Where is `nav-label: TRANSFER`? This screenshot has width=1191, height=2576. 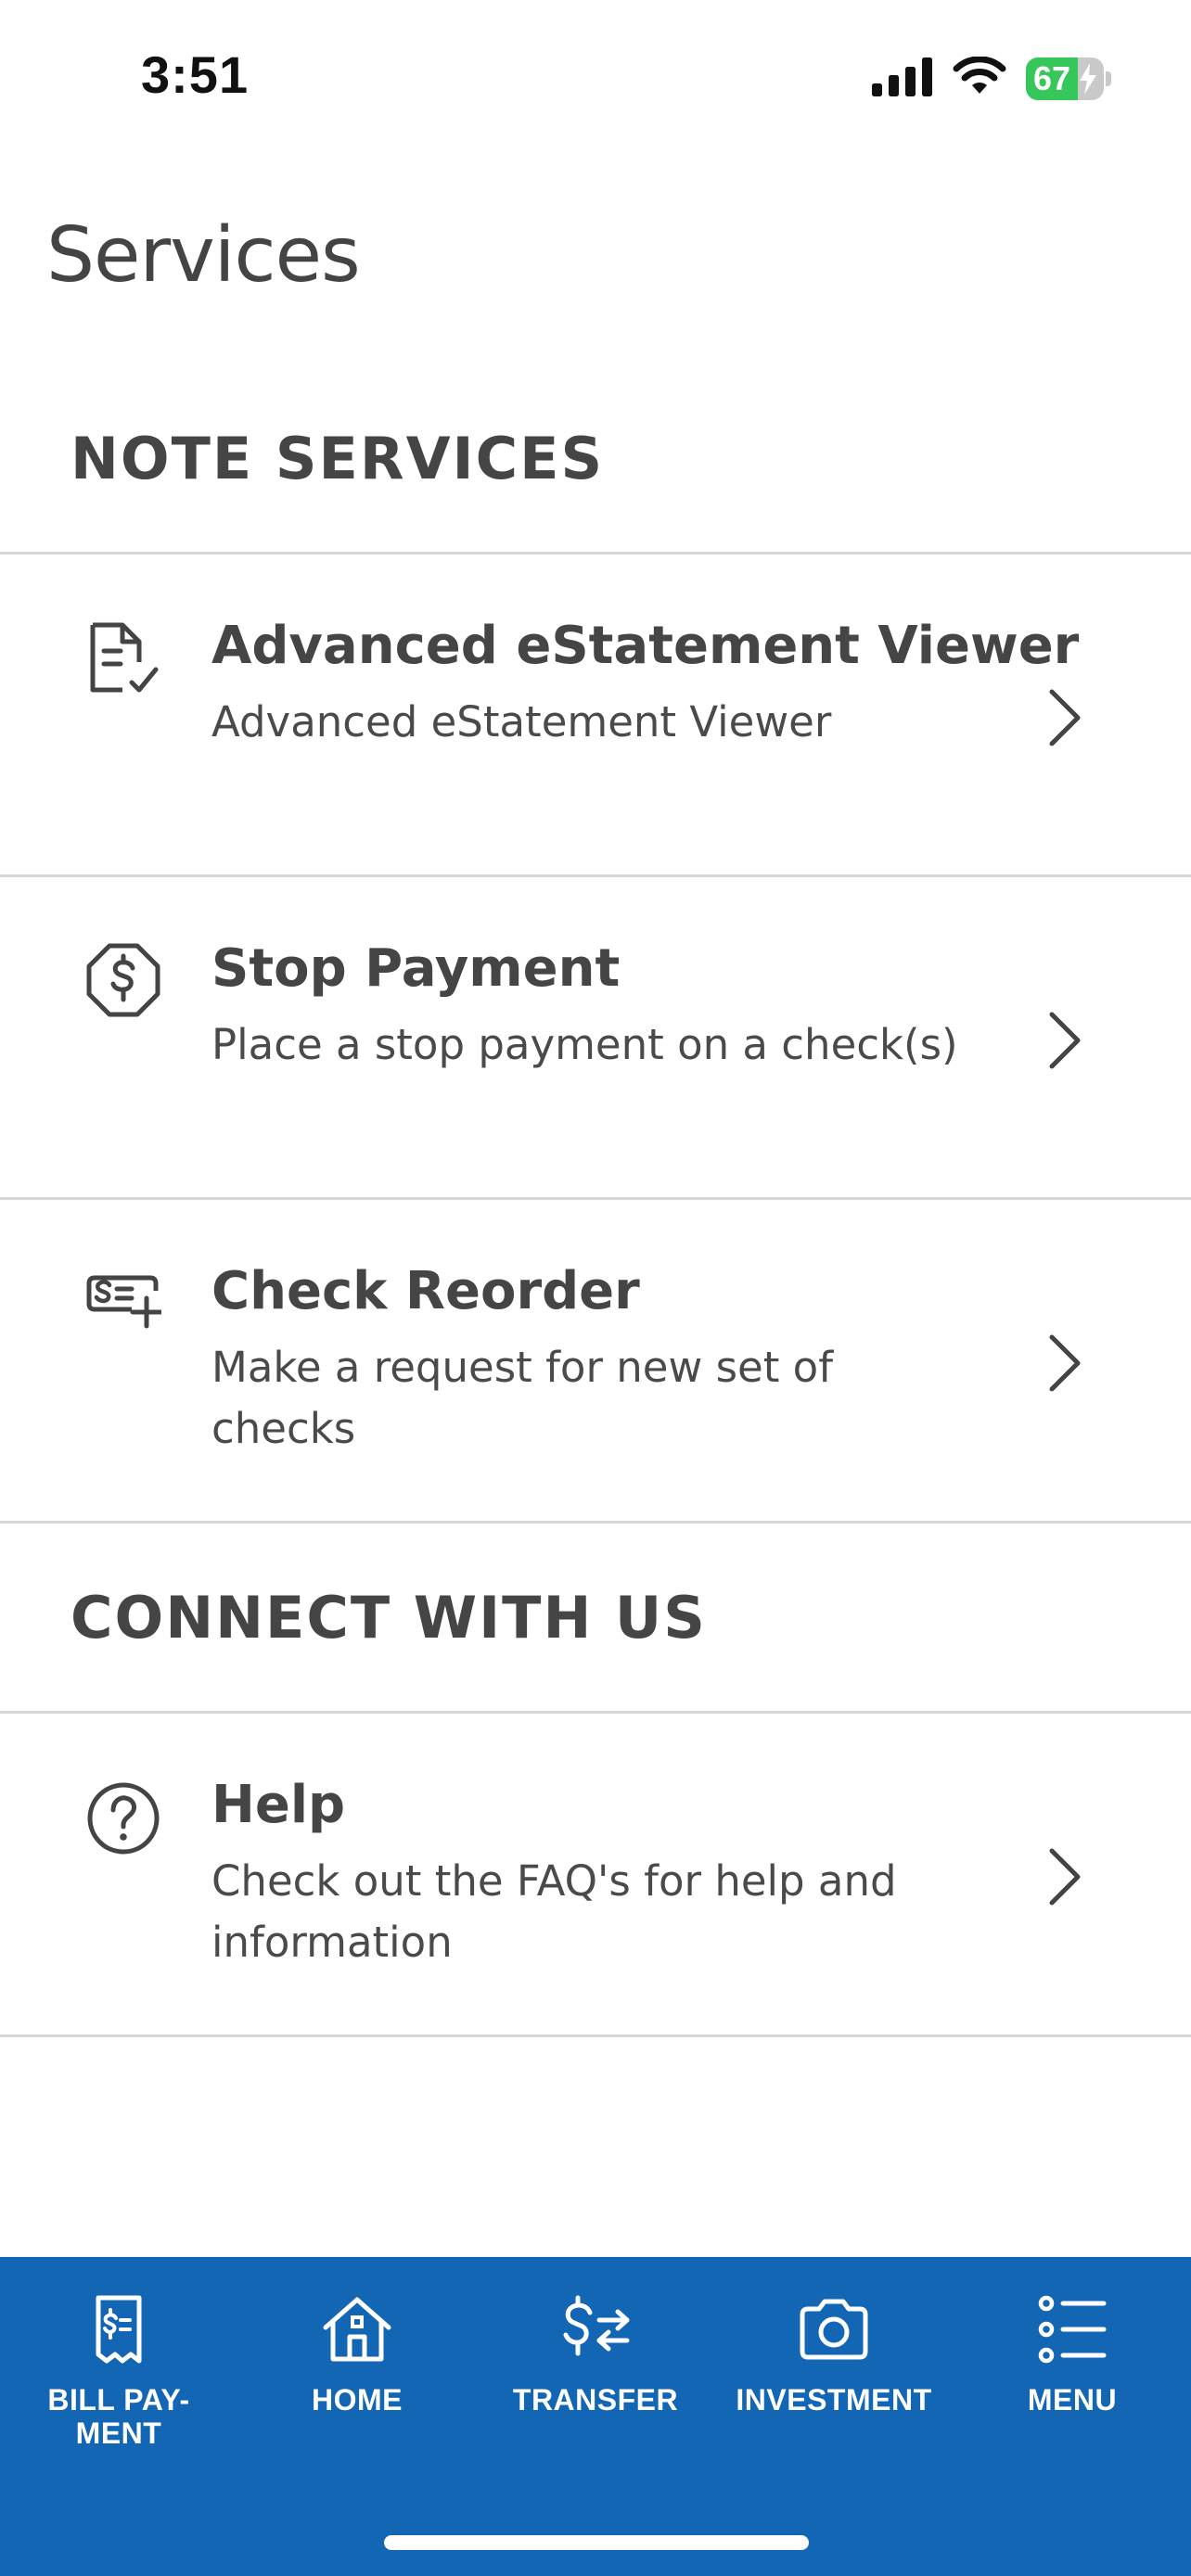
nav-label: TRANSFER is located at coordinates (595, 2400).